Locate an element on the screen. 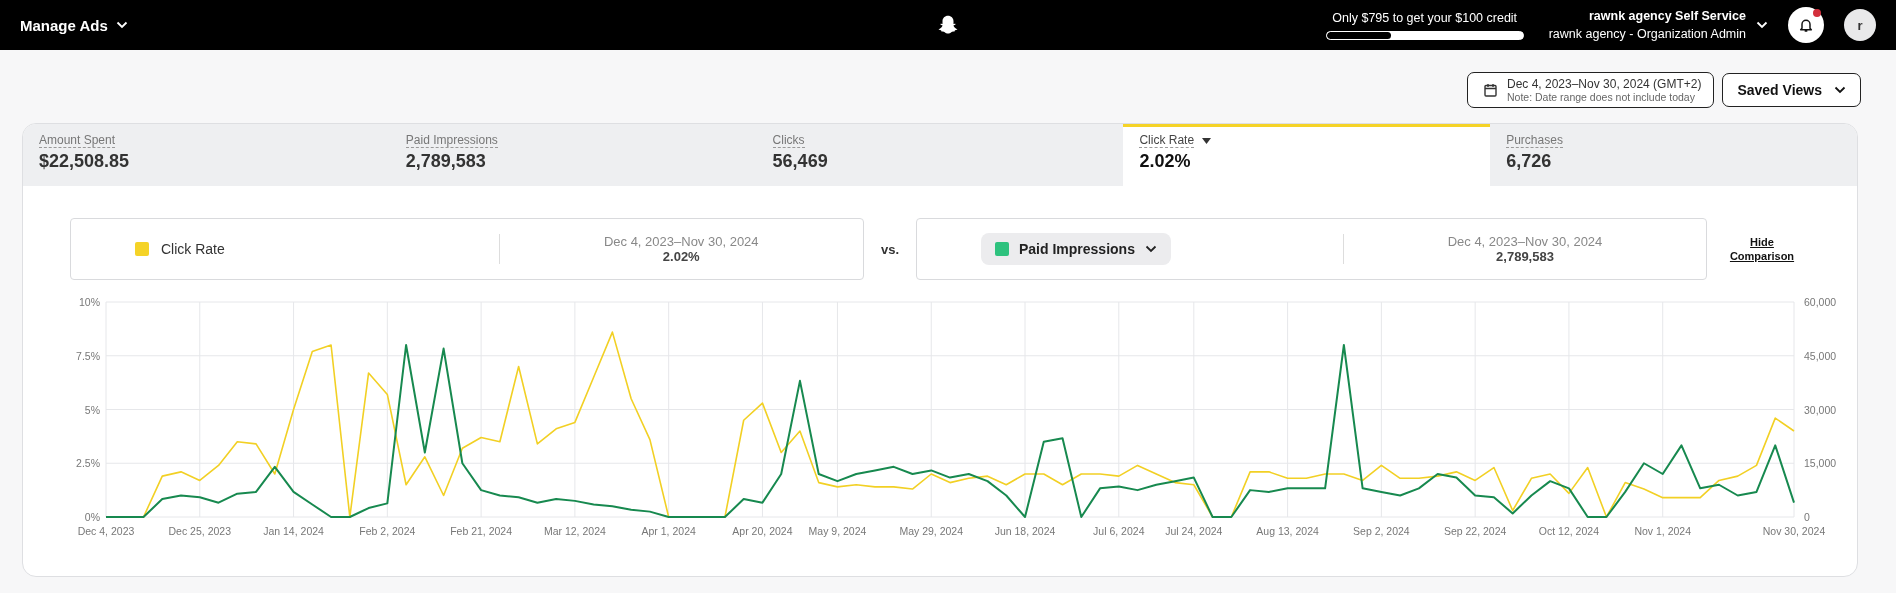 The height and width of the screenshot is (593, 1896). axis-label: 10% is located at coordinates (89, 302).